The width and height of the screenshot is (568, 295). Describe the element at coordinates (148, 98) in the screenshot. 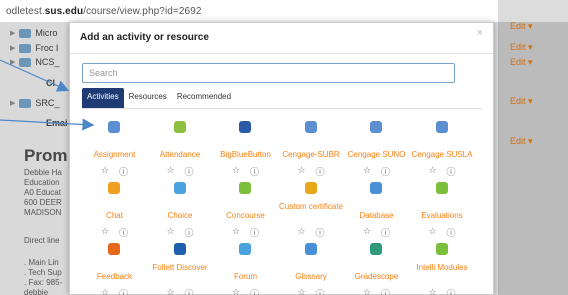

I see `tab-resources: Resources` at that location.